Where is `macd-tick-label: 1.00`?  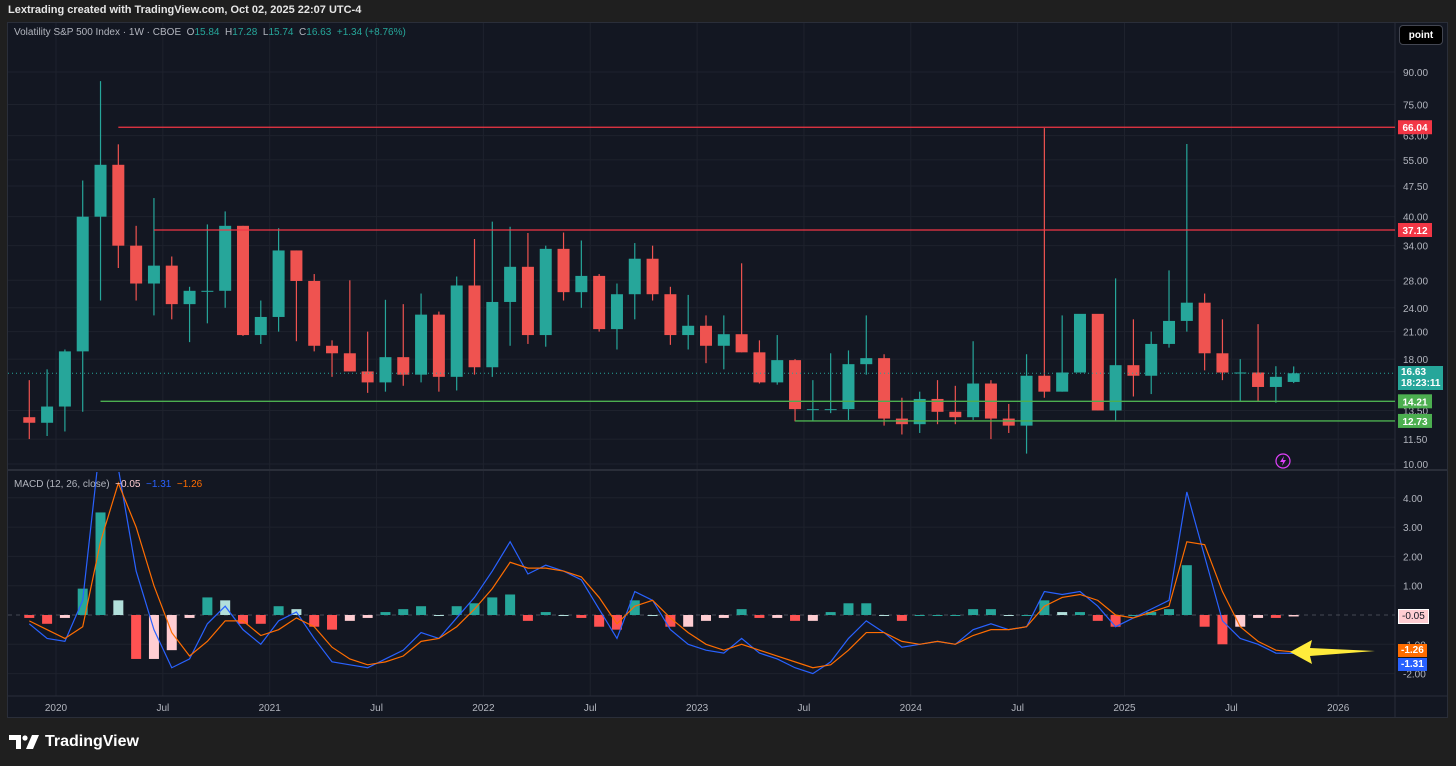
macd-tick-label: 1.00 is located at coordinates (1413, 587).